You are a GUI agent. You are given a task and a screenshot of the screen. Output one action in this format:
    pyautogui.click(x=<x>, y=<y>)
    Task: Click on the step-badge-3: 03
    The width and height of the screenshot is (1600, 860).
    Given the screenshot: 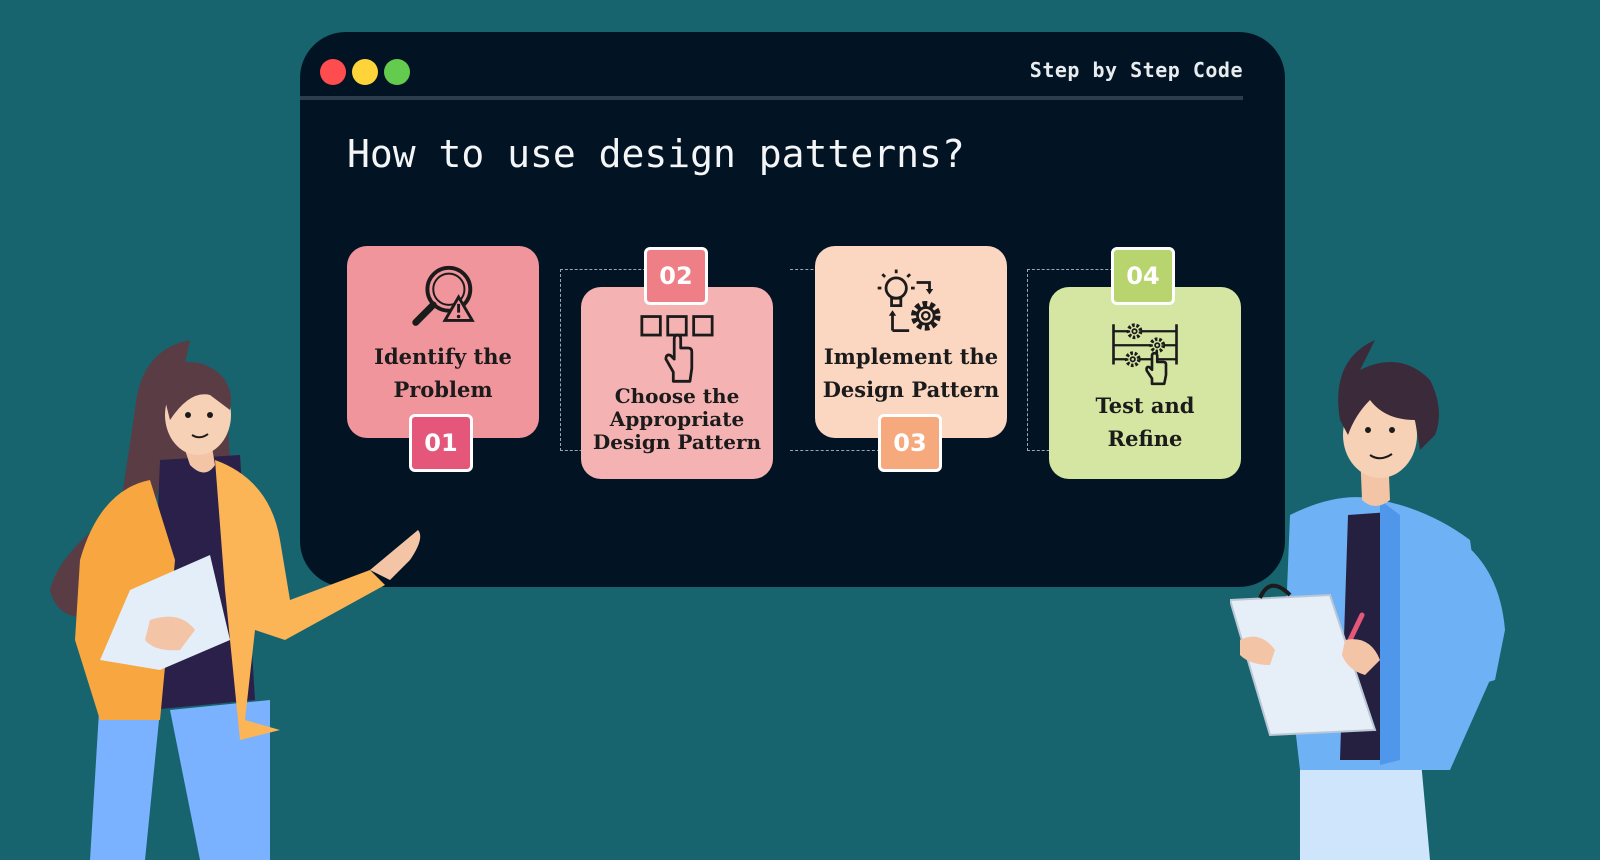 What is the action you would take?
    pyautogui.click(x=910, y=443)
    